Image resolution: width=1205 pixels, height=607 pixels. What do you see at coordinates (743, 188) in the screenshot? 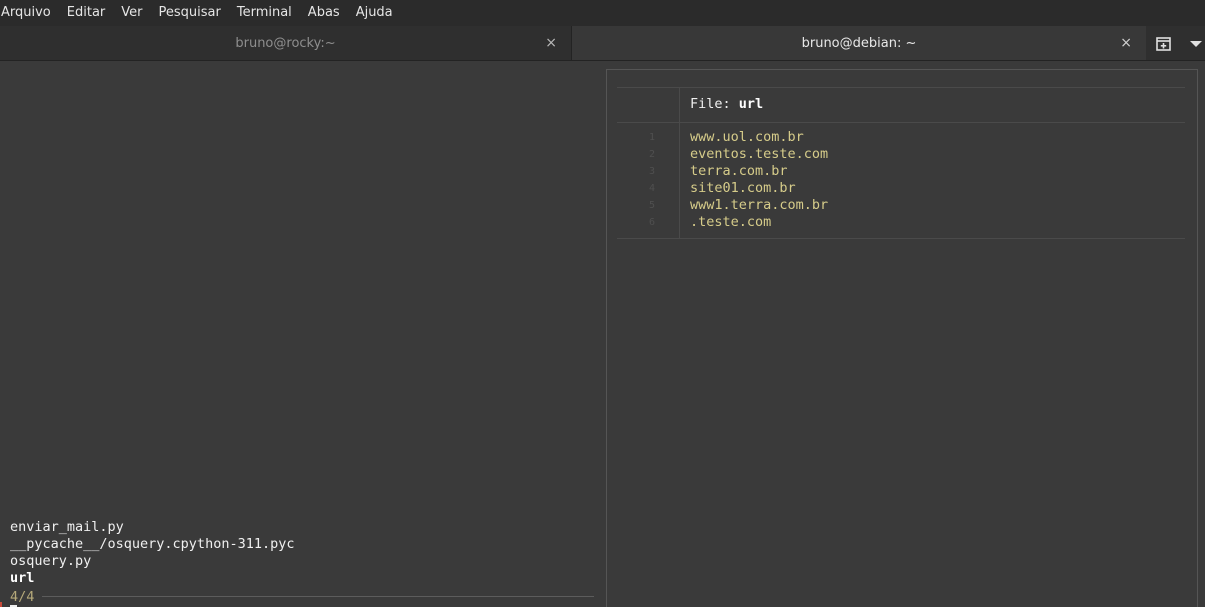
I see `line-text: site01.com.br` at bounding box center [743, 188].